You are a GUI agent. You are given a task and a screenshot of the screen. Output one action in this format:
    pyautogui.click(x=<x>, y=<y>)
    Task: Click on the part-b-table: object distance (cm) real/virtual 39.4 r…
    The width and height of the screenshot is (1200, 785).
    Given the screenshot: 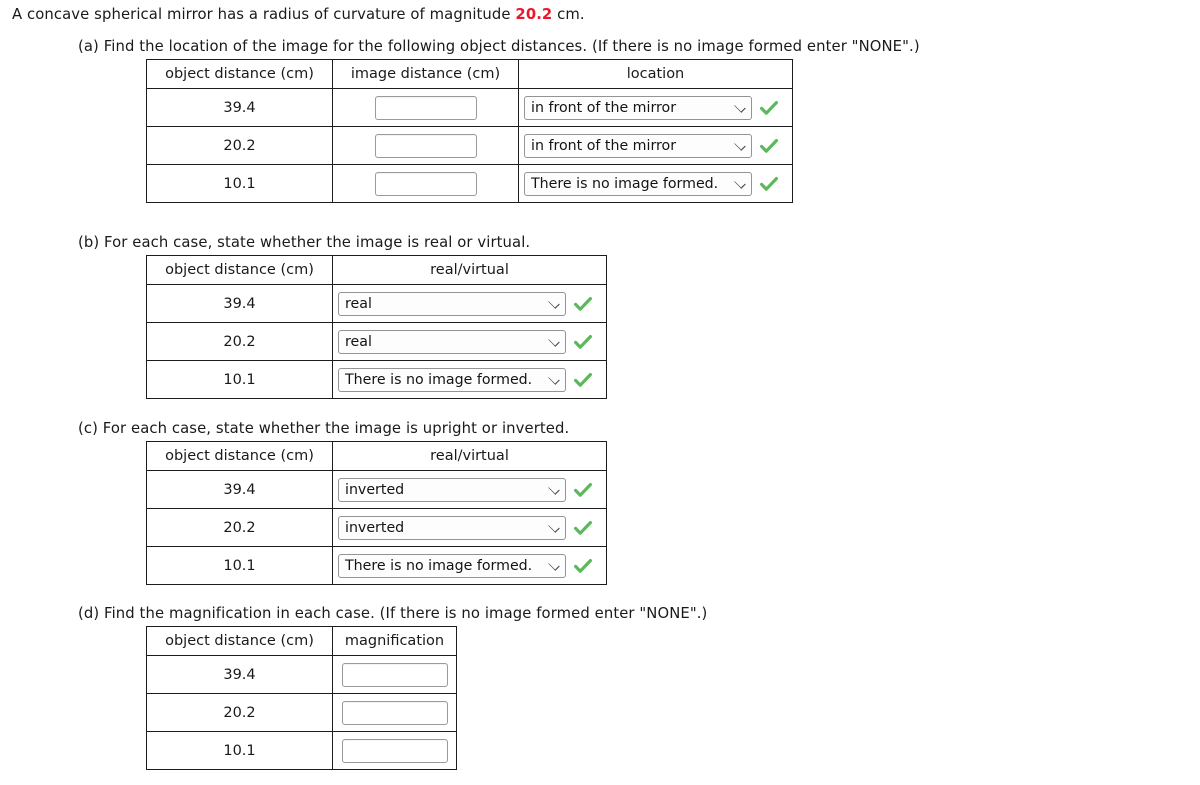 What is the action you would take?
    pyautogui.click(x=376, y=327)
    